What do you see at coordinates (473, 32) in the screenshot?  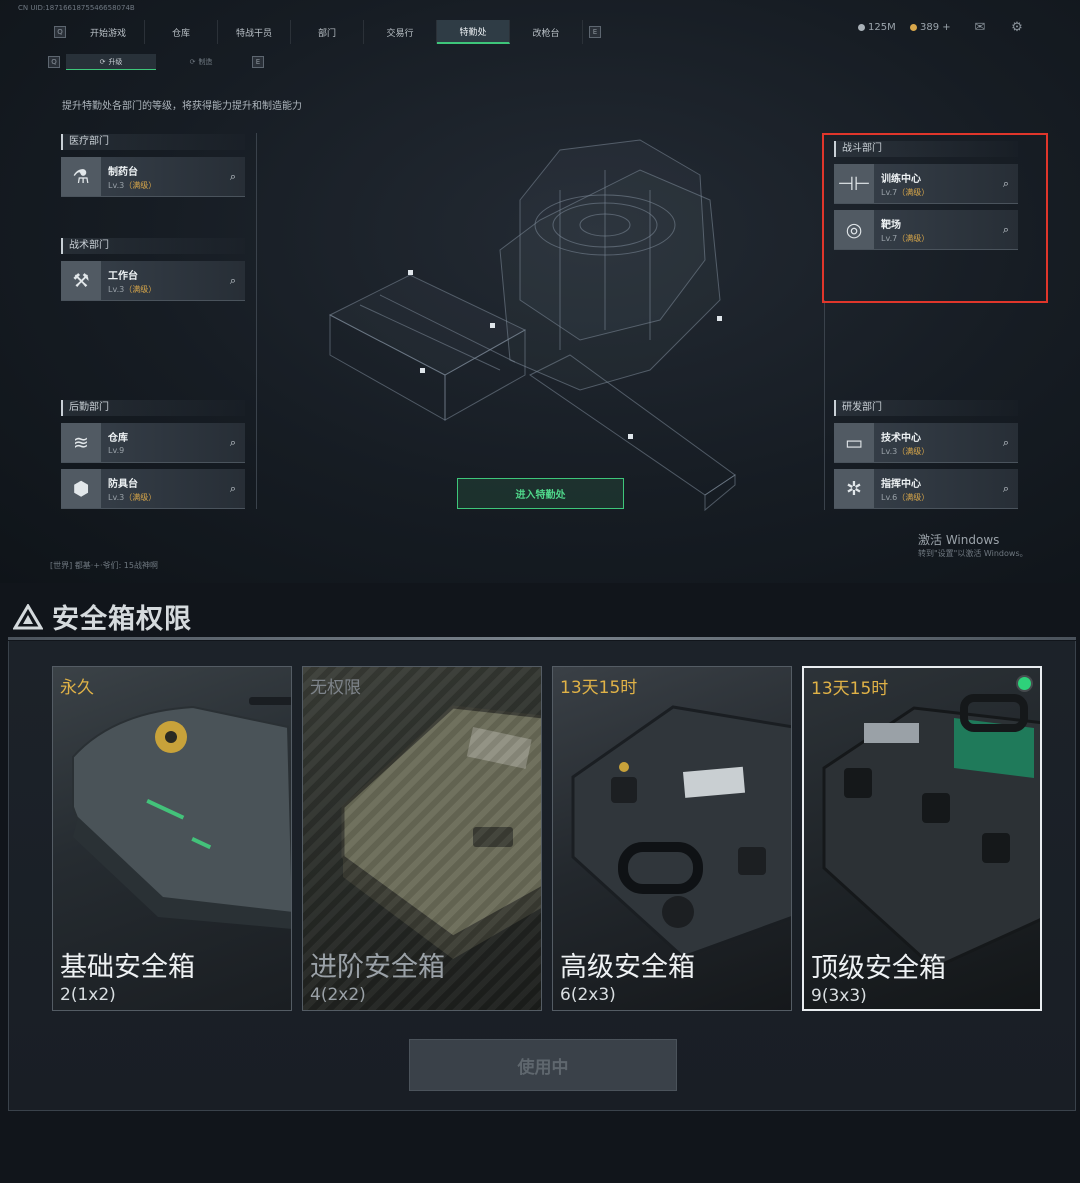 I see `tab-special-ops: 特勤处` at bounding box center [473, 32].